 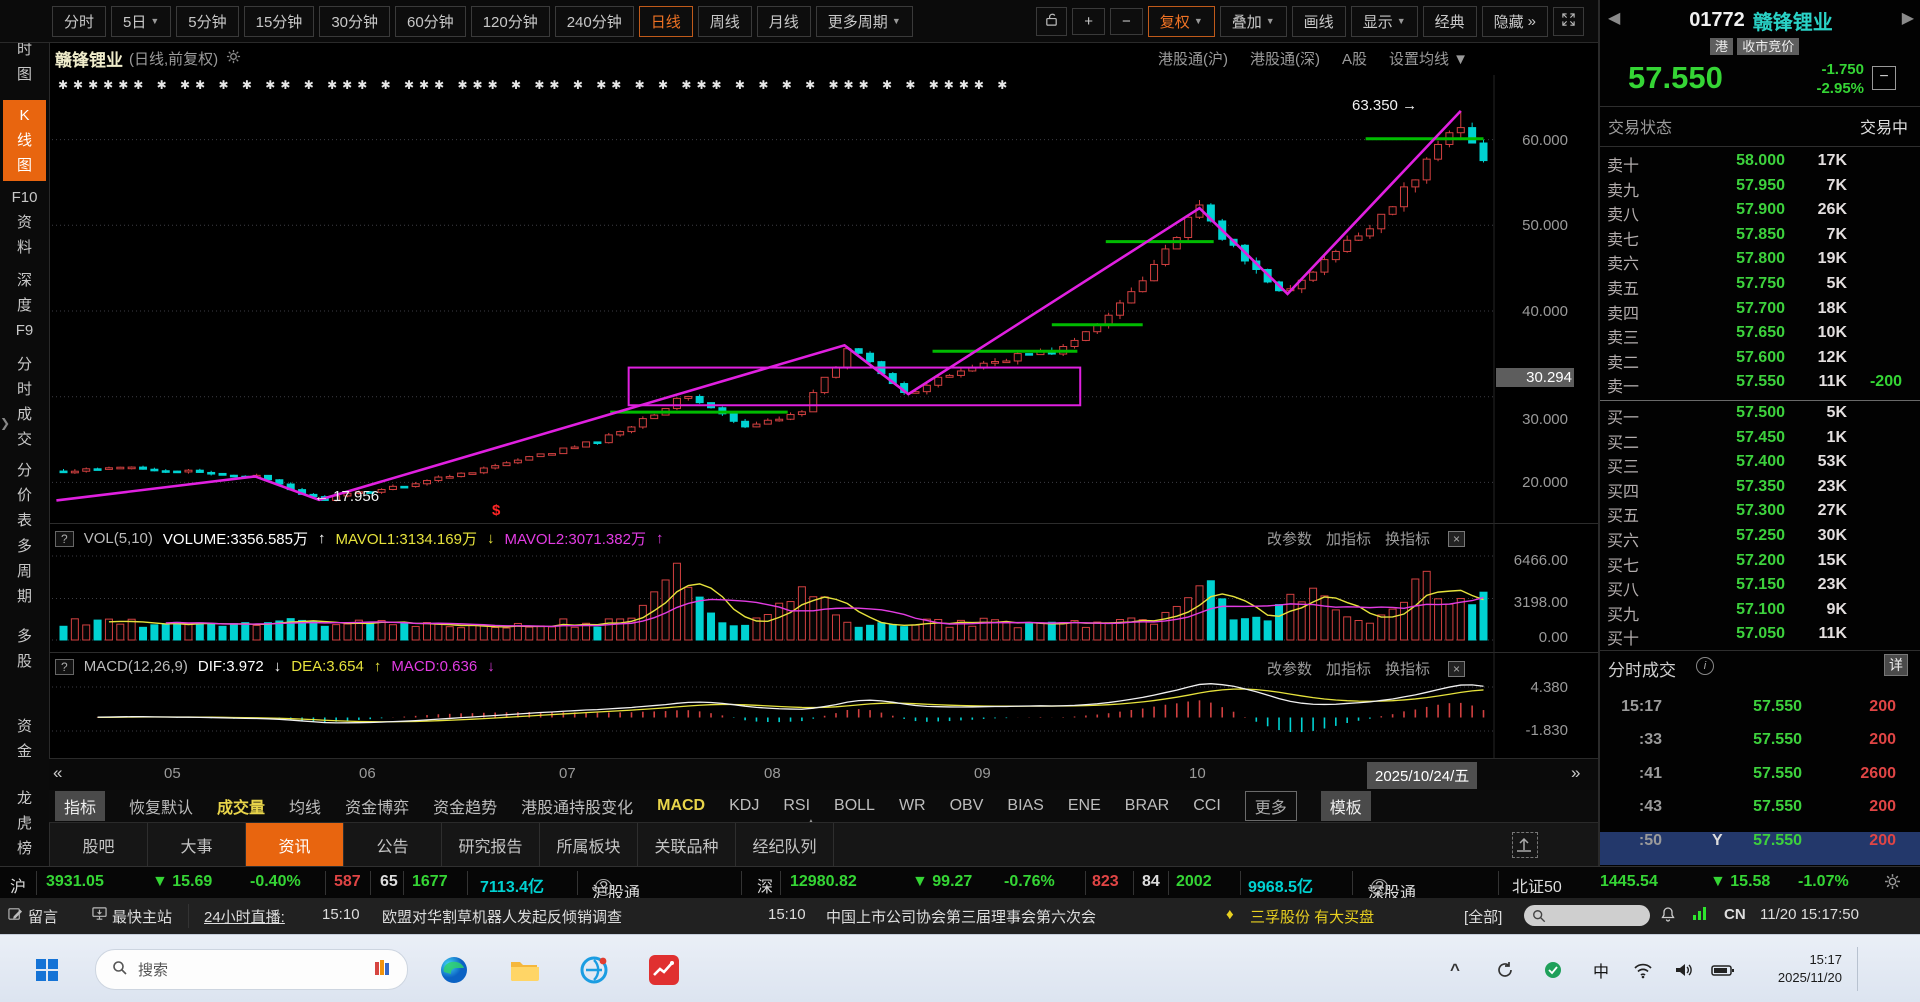 What do you see at coordinates (1760, 613) in the screenshot?
I see `bid-row-买九: 买九 57.100 9K` at bounding box center [1760, 613].